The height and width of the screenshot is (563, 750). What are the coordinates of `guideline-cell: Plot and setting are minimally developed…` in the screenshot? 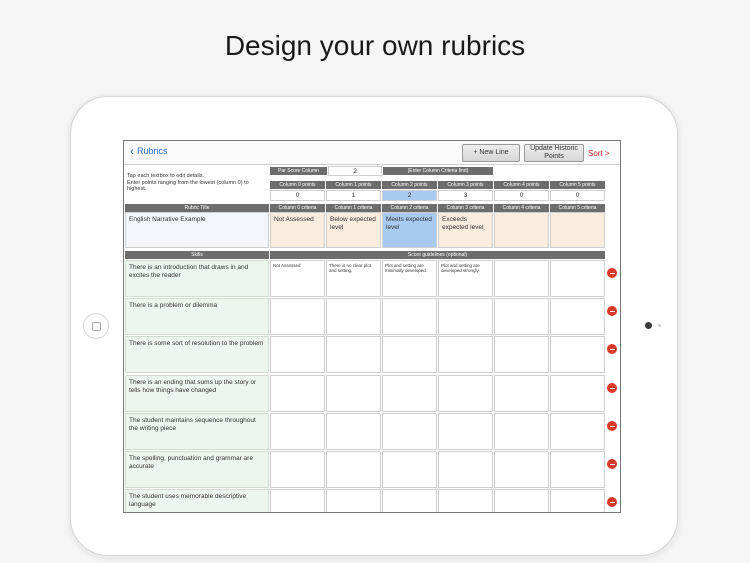 It's located at (409, 278).